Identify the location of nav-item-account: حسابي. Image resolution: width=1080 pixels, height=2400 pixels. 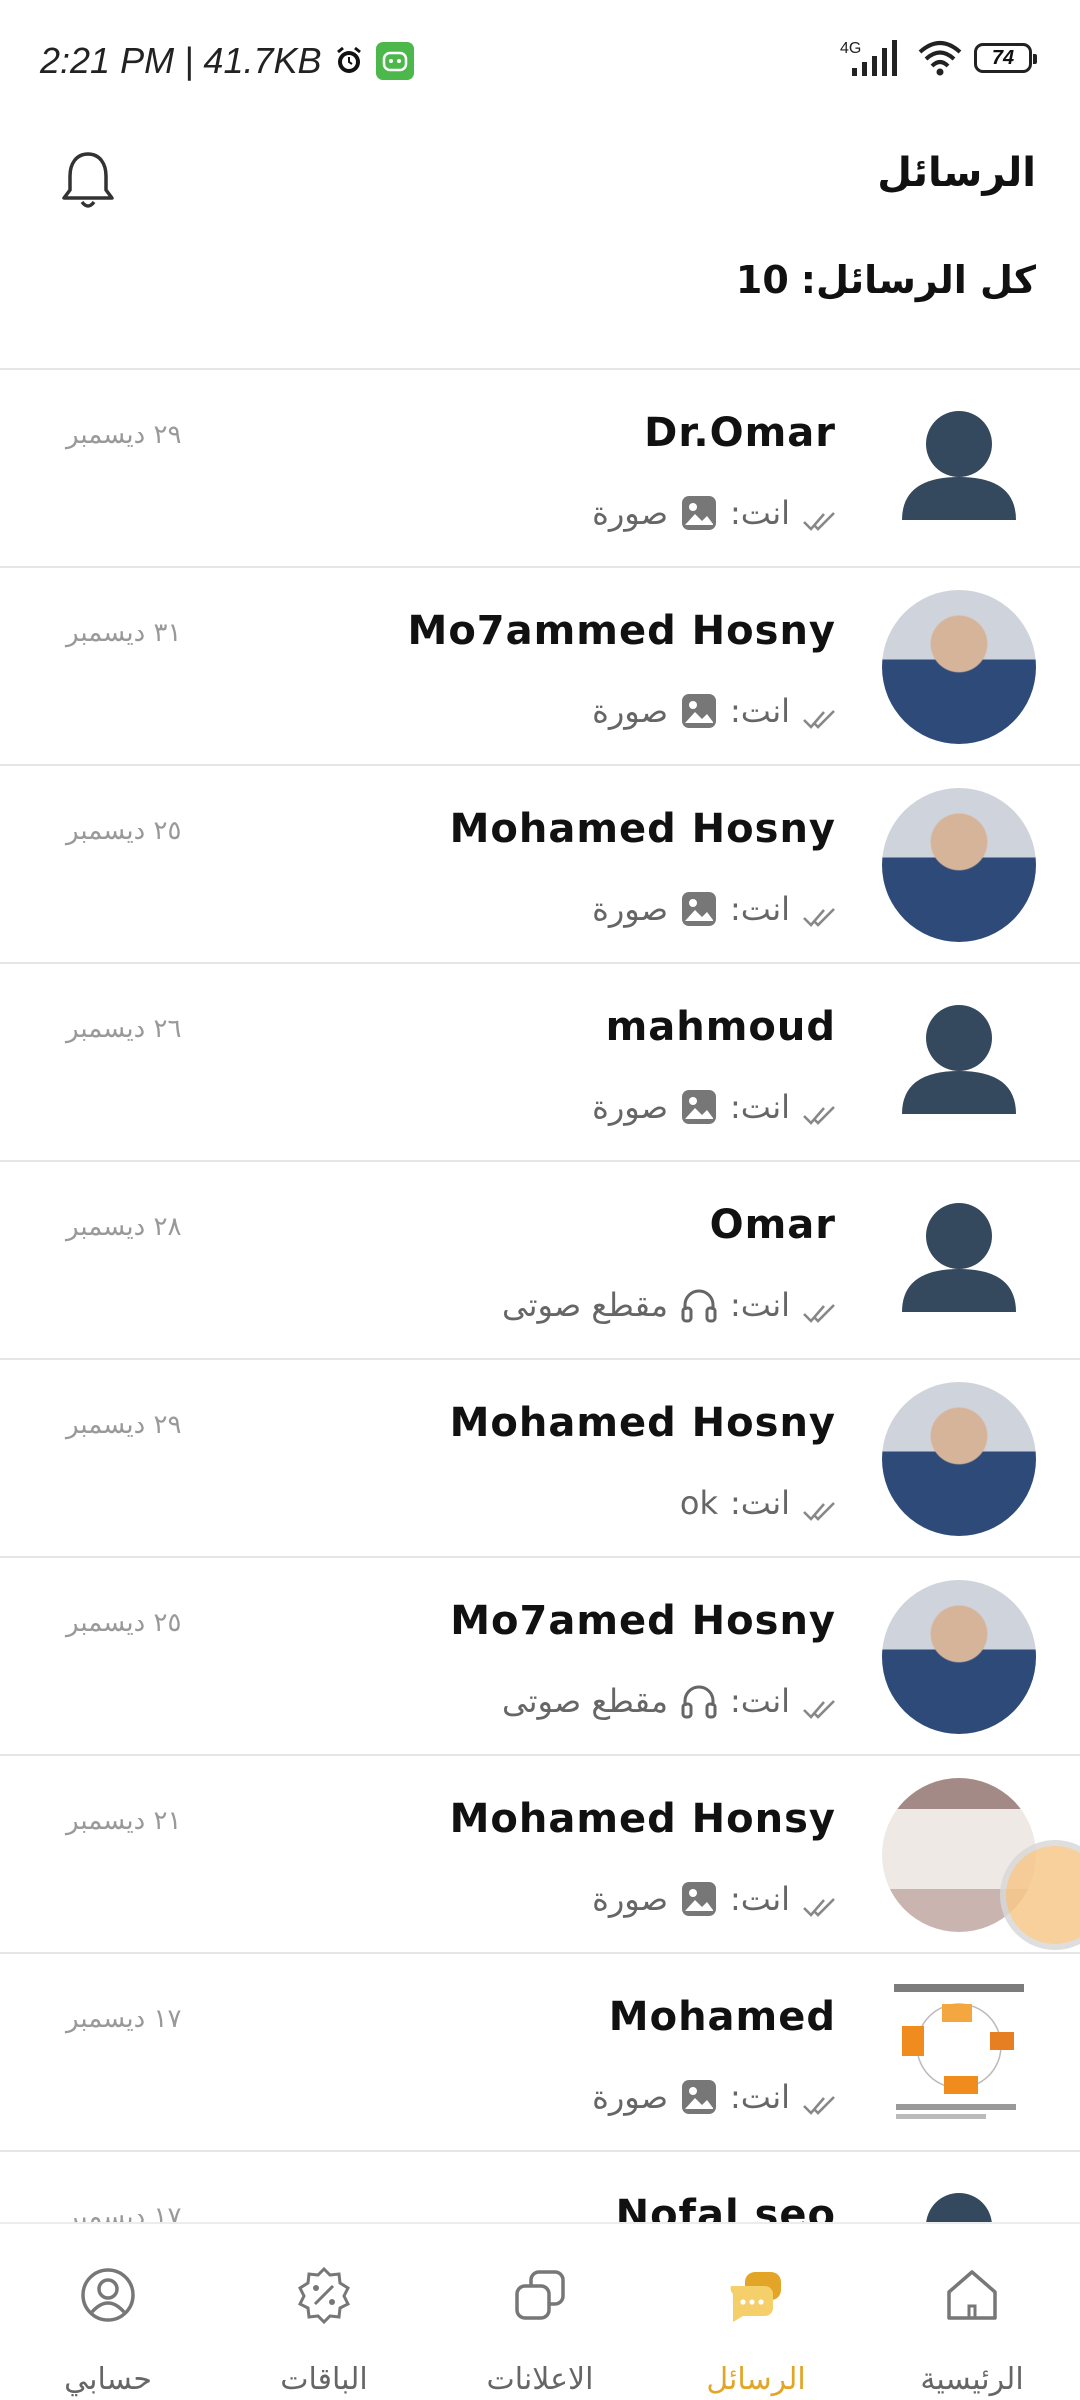
(108, 2312).